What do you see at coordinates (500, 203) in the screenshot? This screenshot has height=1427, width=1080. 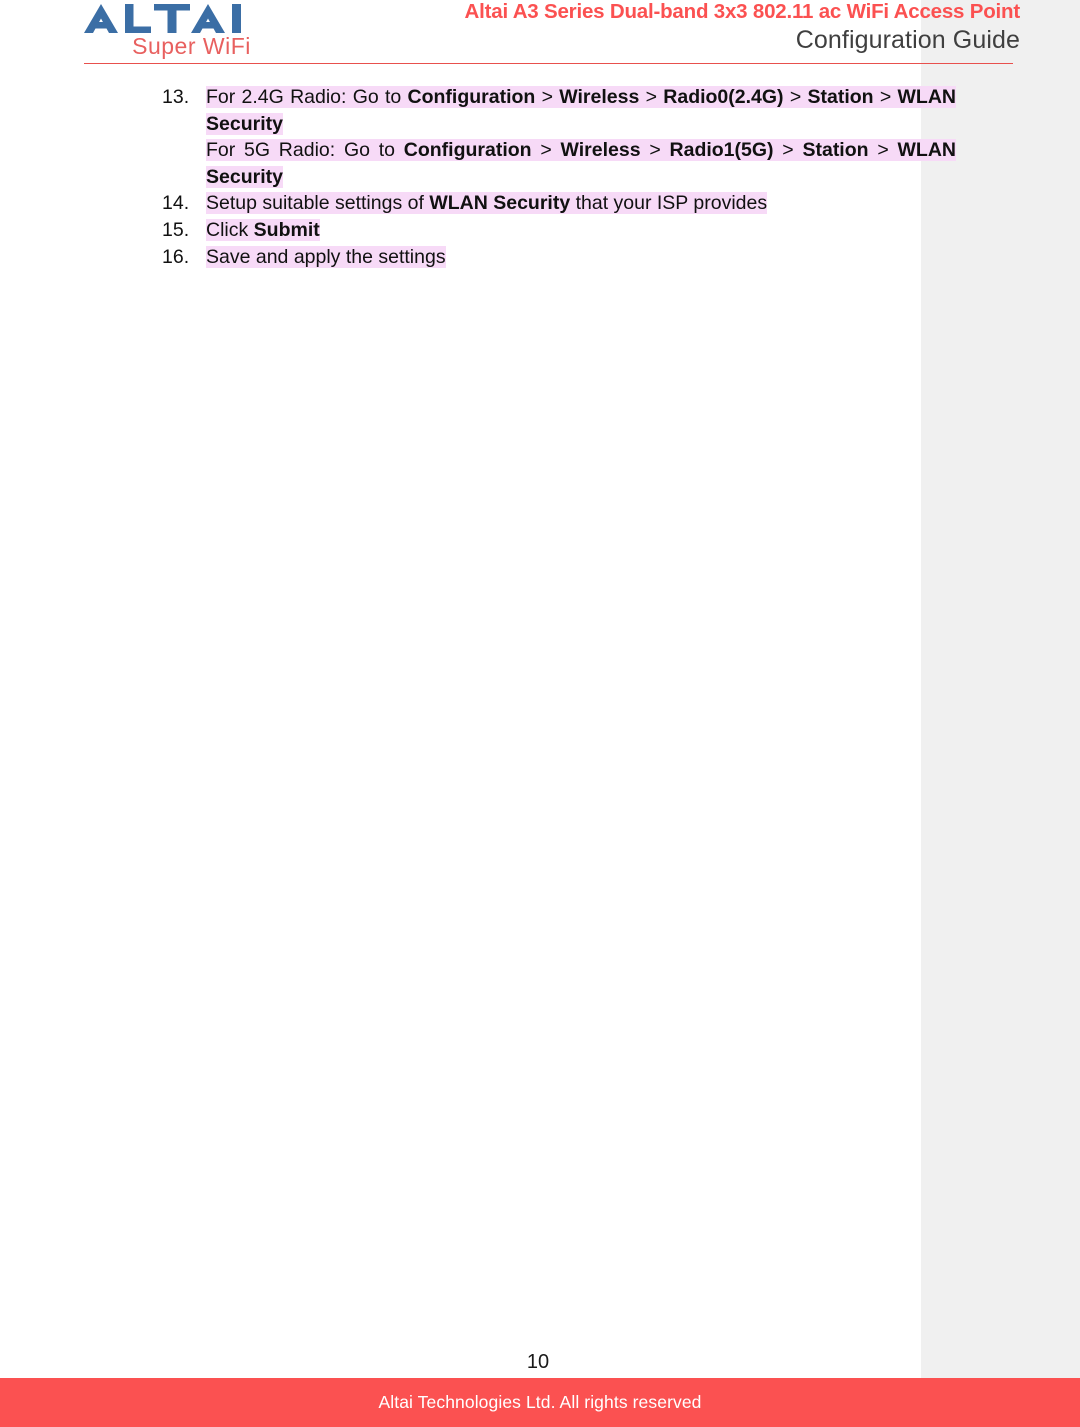 I see `emphasized-text: WLAN Security` at bounding box center [500, 203].